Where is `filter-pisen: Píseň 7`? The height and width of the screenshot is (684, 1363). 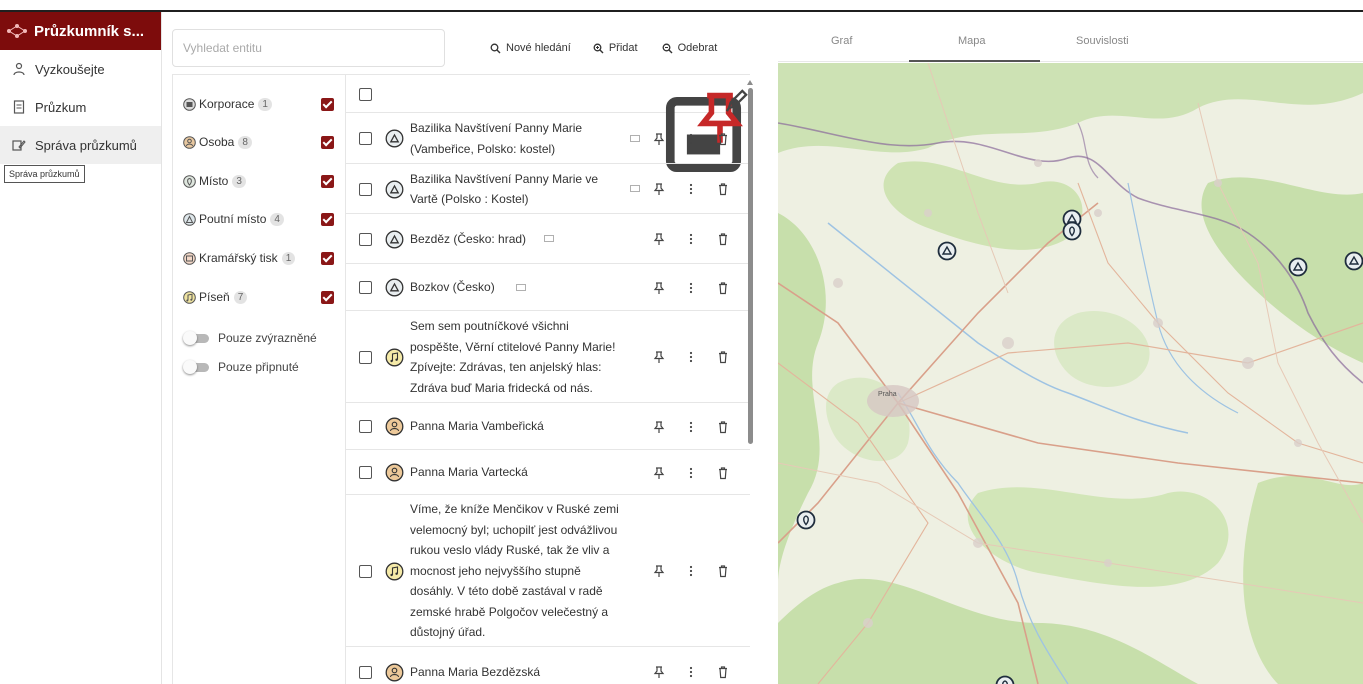 filter-pisen: Píseň 7 is located at coordinates (260, 297).